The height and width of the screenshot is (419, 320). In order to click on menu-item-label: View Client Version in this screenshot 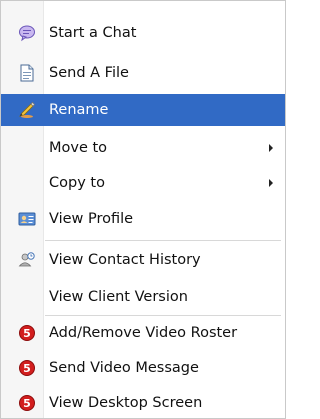, I will do `click(118, 297)`.